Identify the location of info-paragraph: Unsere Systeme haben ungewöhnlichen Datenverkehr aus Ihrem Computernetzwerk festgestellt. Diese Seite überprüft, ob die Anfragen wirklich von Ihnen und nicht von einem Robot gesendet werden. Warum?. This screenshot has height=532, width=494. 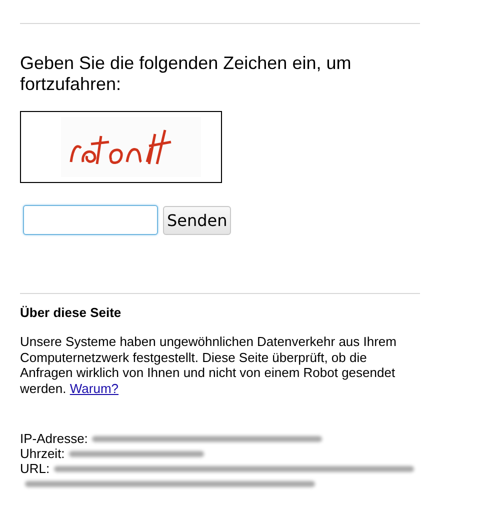
(209, 365).